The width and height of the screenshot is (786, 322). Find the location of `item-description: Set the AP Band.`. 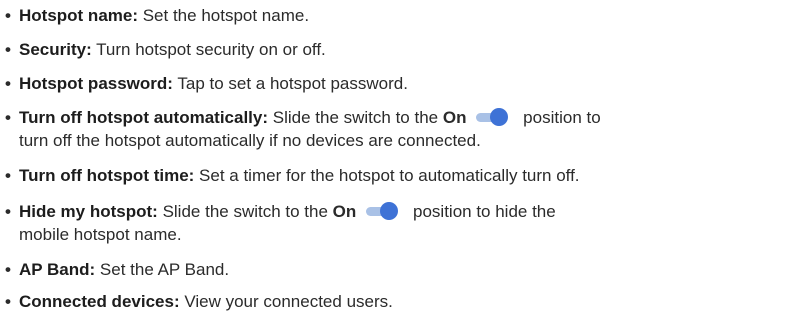

item-description: Set the AP Band. is located at coordinates (162, 269).